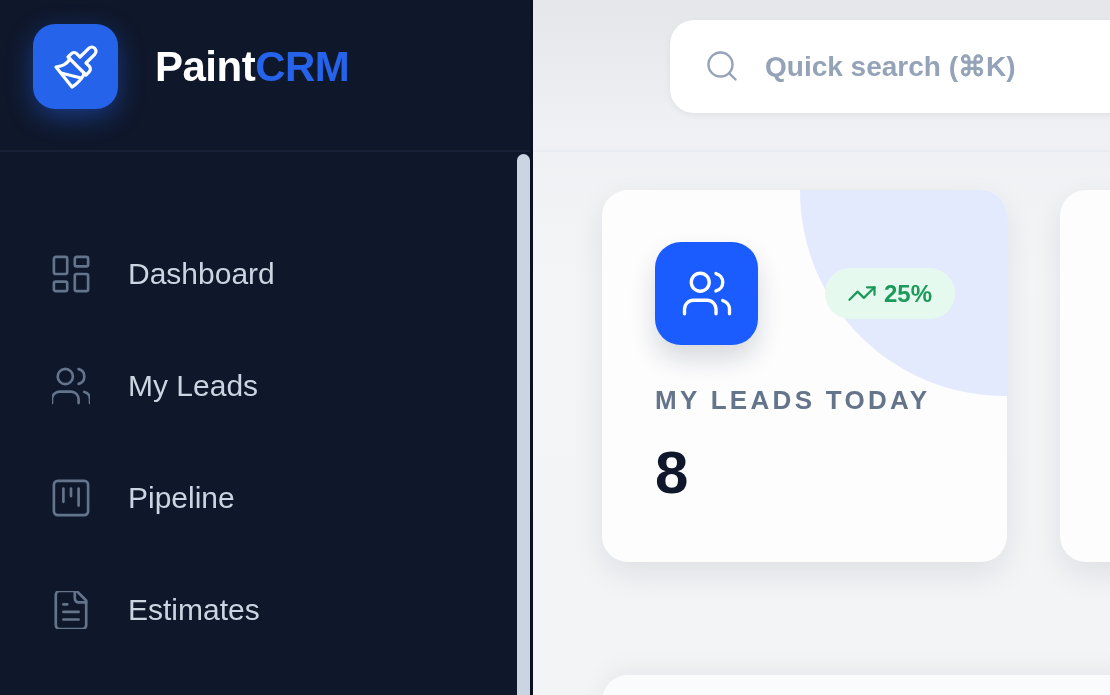 The height and width of the screenshot is (695, 1110). What do you see at coordinates (71, 610) in the screenshot?
I see `document-icon` at bounding box center [71, 610].